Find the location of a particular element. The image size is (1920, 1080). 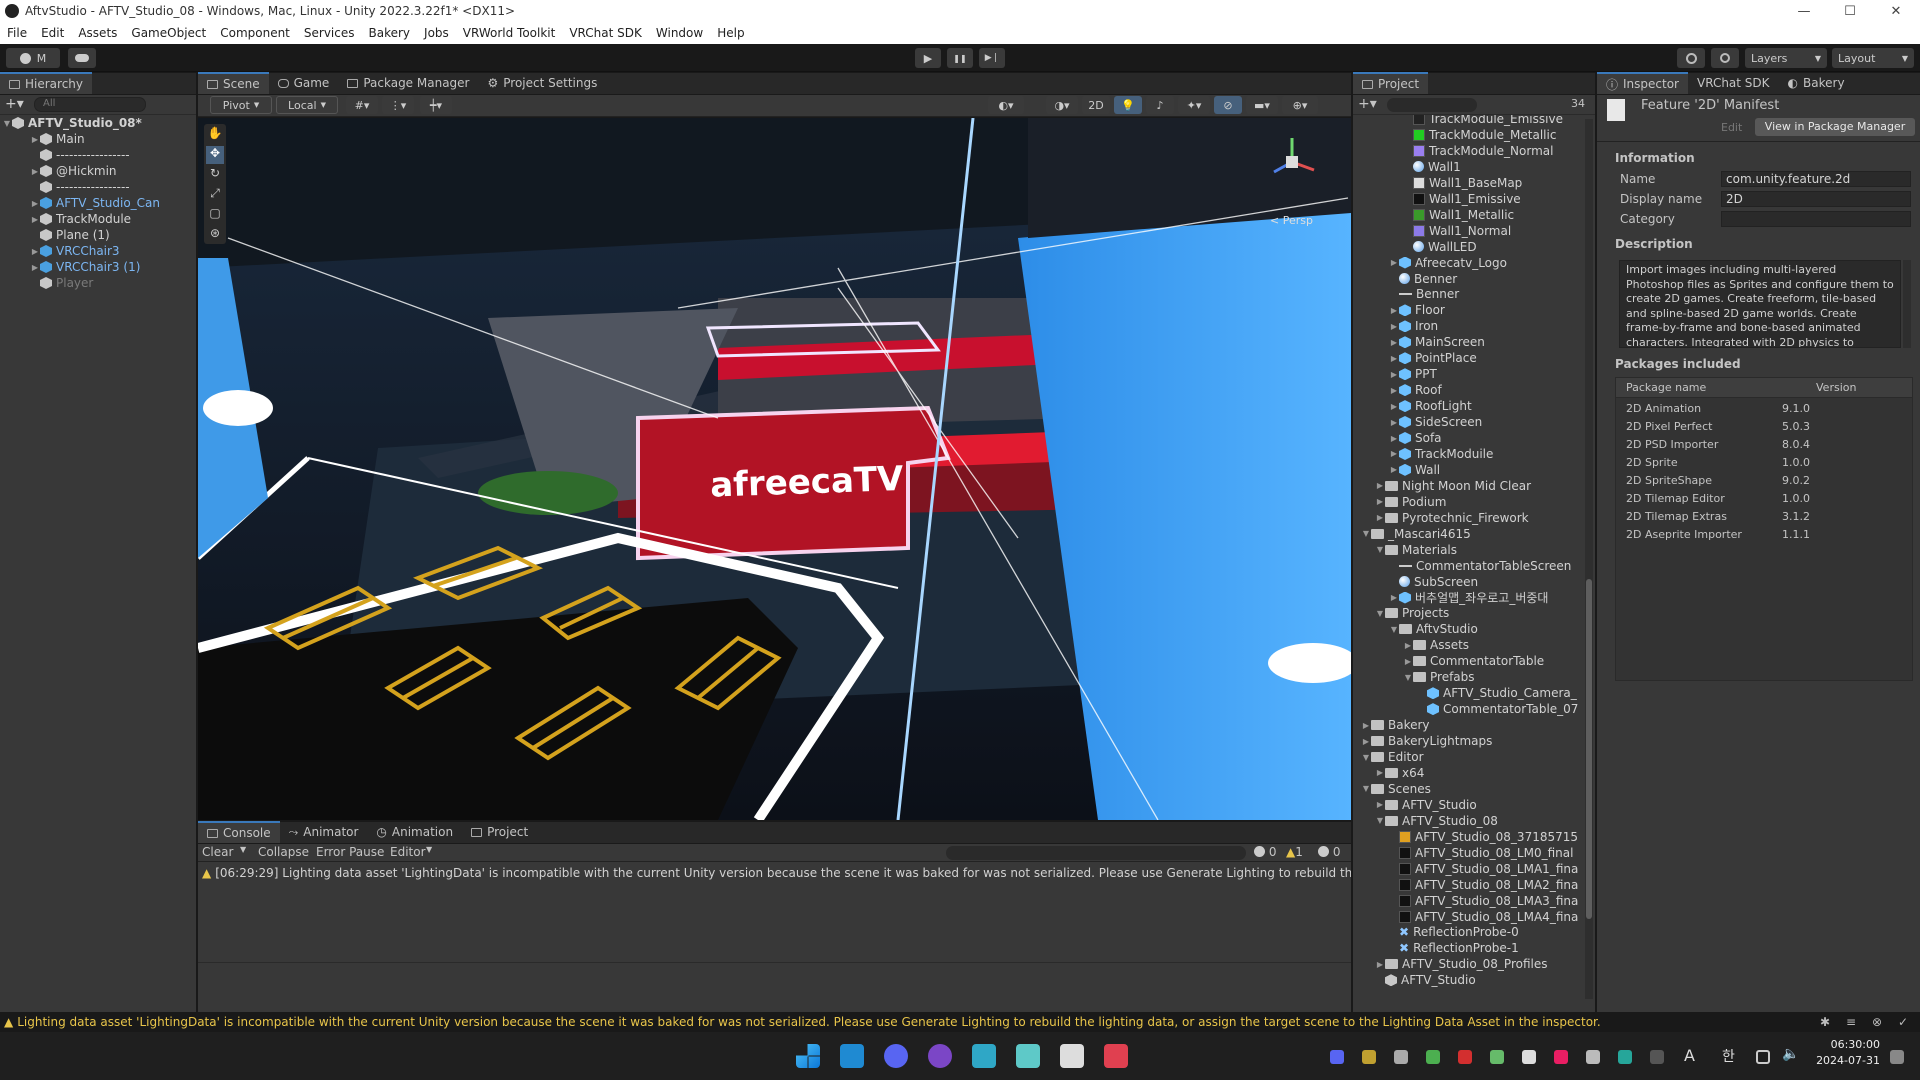

hierarchy-item: ▶ AFTV_Studio_Can is located at coordinates (120, 203).